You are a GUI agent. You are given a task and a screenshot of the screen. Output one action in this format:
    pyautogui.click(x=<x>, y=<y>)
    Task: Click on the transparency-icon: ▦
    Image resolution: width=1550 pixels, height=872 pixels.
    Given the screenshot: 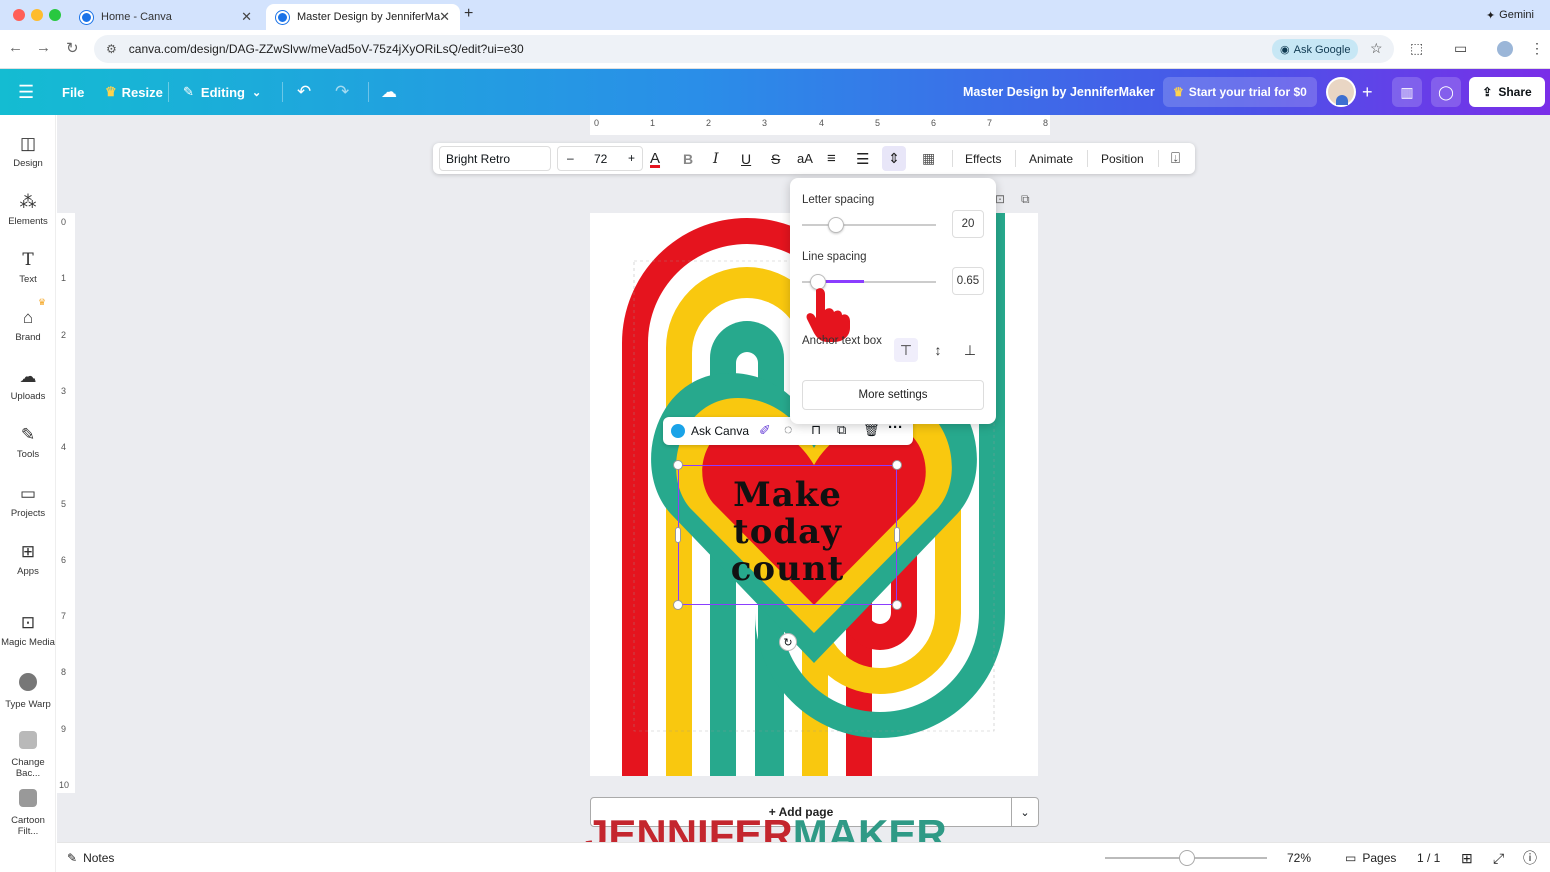 What is the action you would take?
    pyautogui.click(x=928, y=158)
    